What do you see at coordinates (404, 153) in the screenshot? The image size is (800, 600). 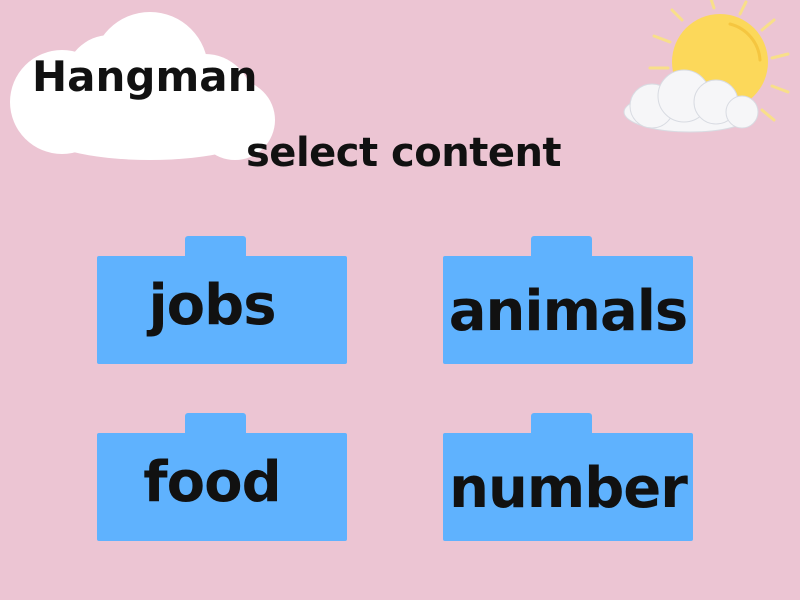 I see `select-content-heading: select content` at bounding box center [404, 153].